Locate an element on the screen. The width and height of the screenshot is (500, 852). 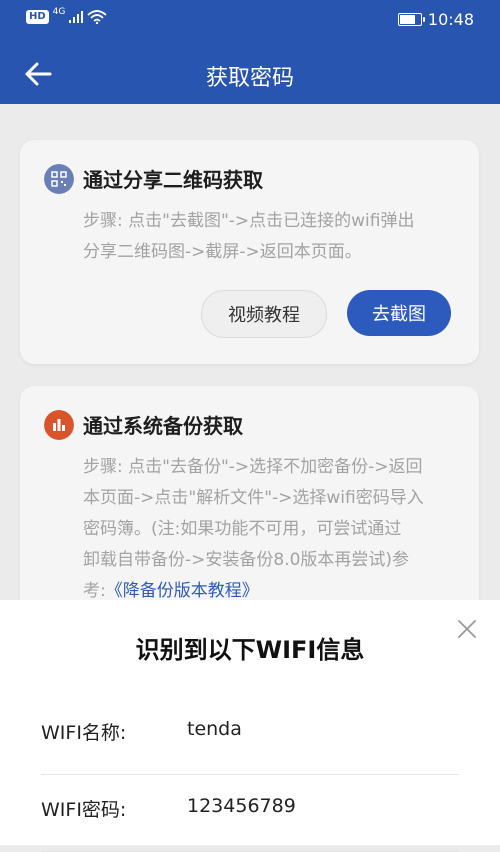
wifi-name-label: WIFI名称: is located at coordinates (84, 733).